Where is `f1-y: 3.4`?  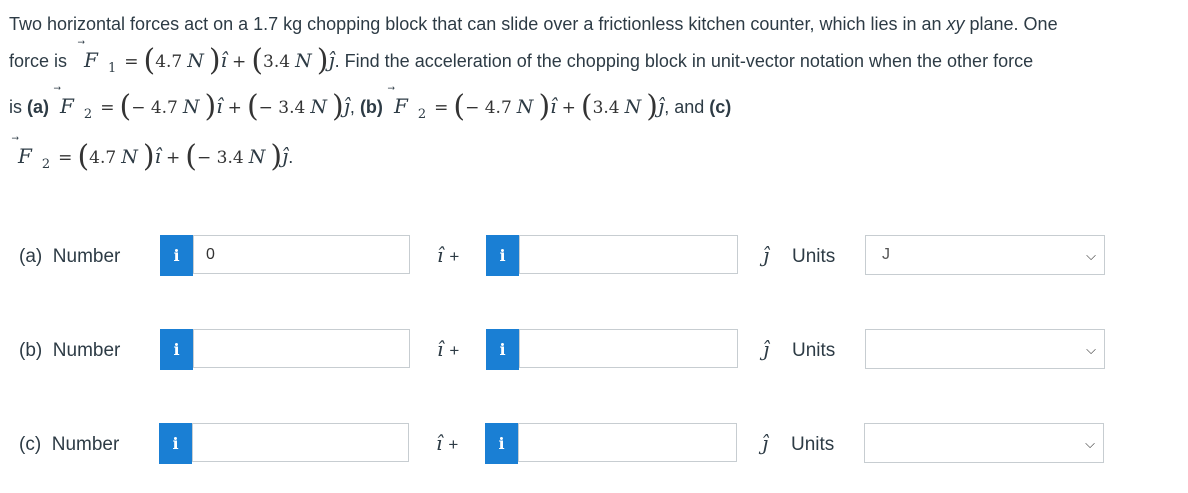
f1-y: 3.4 is located at coordinates (277, 62).